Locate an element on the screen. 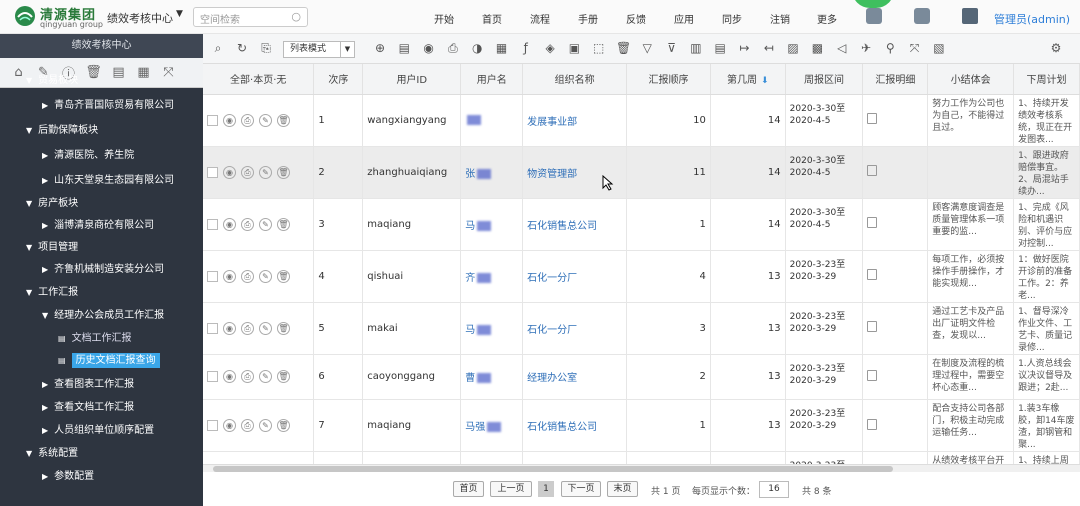 The height and width of the screenshot is (506, 1080). col-week: 第几周 ⬇ is located at coordinates (748, 79).